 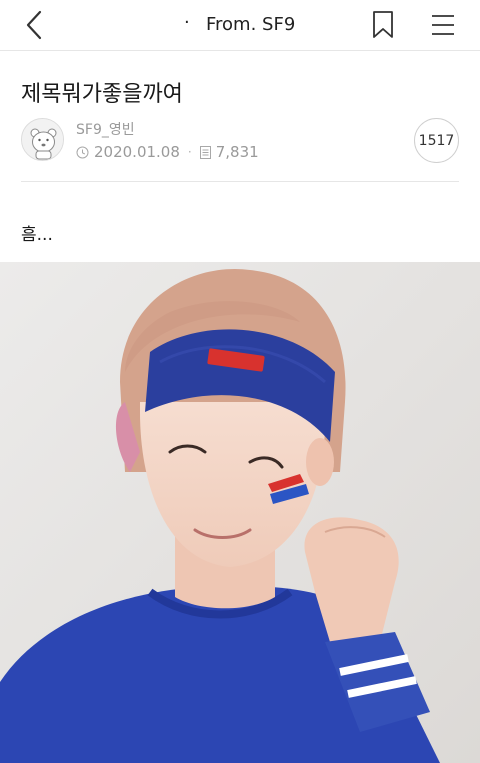 What do you see at coordinates (436, 140) in the screenshot?
I see `comment-count-badge: 1517` at bounding box center [436, 140].